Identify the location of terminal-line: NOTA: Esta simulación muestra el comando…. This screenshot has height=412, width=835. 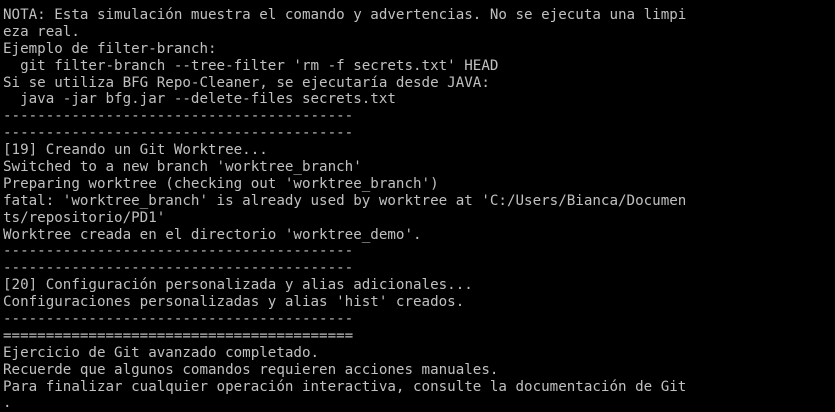
(345, 15).